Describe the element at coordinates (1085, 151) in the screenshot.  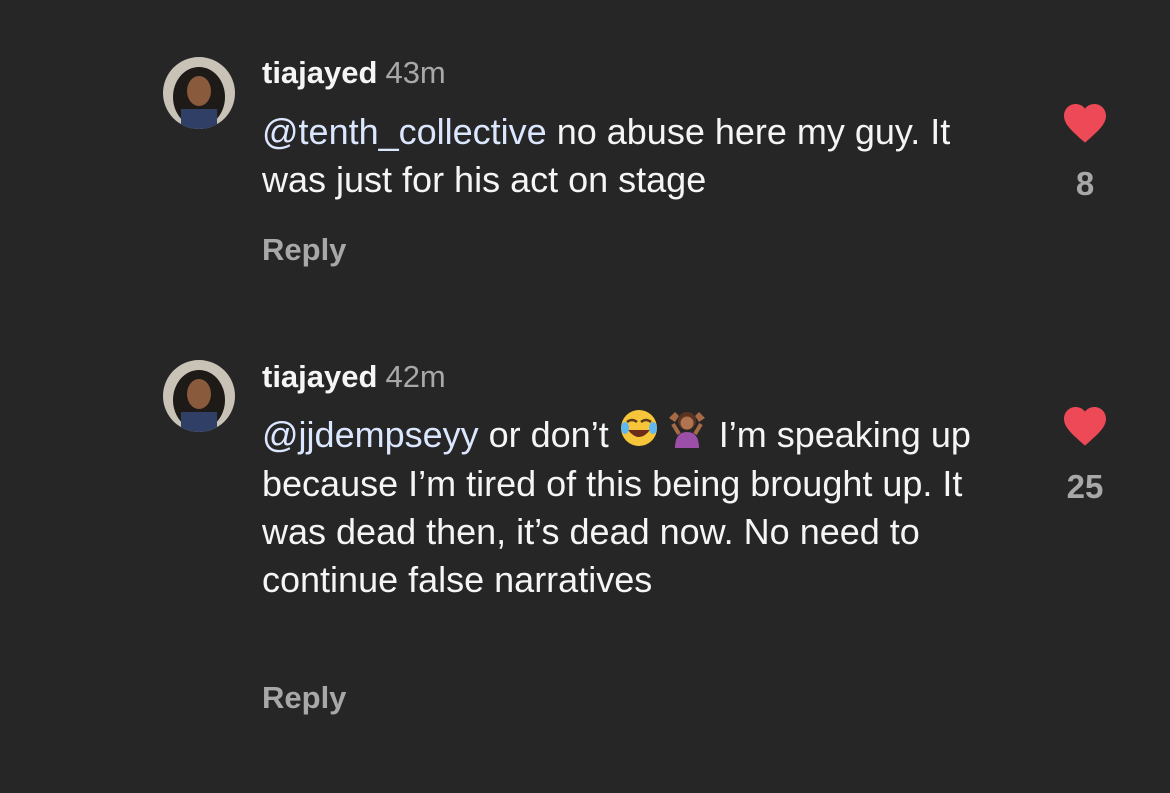
I see `like-control: 8` at that location.